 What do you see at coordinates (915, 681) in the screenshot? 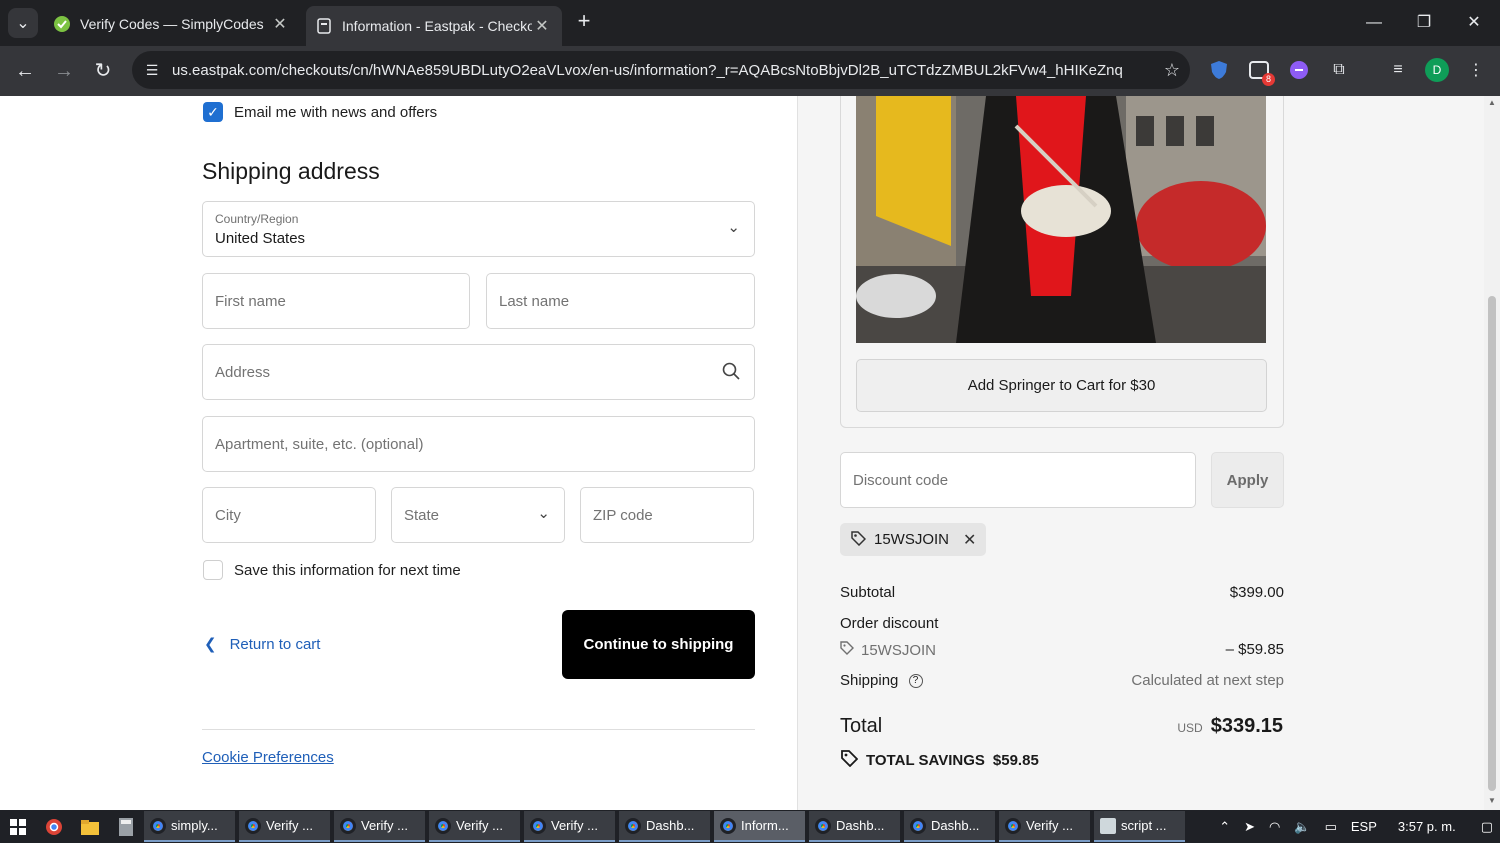
I see `help-circle-icon: ?` at bounding box center [915, 681].